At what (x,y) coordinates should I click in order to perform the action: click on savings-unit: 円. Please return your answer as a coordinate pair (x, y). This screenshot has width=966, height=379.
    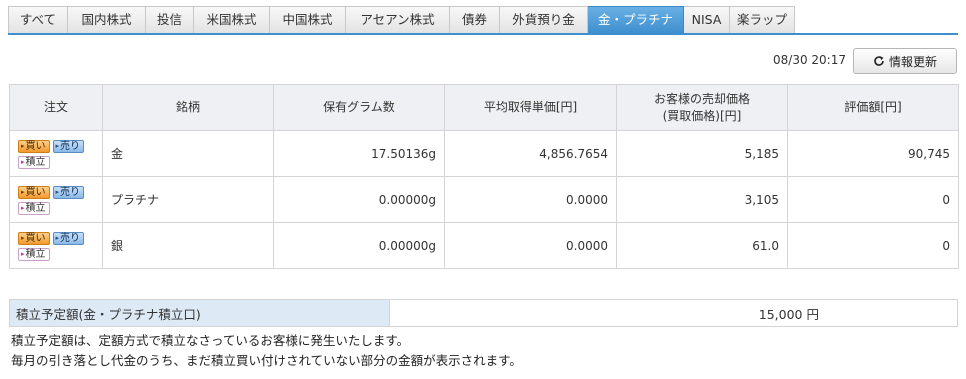
    Looking at the image, I should click on (812, 314).